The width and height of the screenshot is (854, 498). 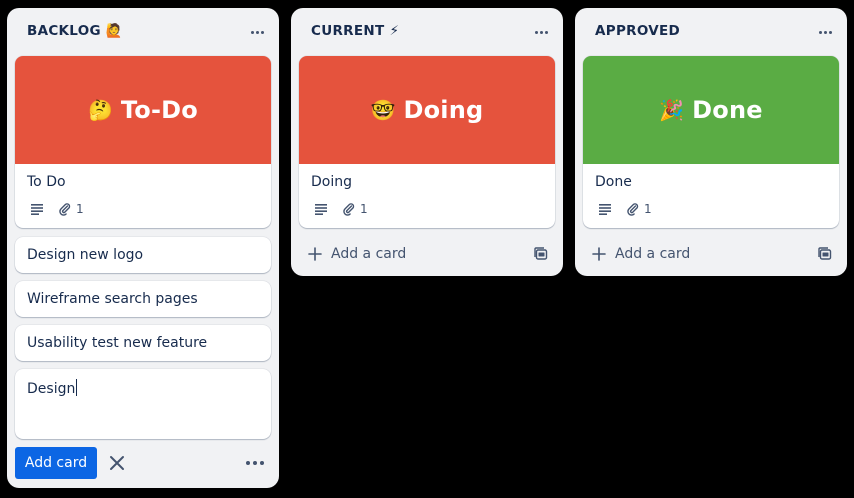 I want to click on add-card-button: Add card, so click(x=56, y=463).